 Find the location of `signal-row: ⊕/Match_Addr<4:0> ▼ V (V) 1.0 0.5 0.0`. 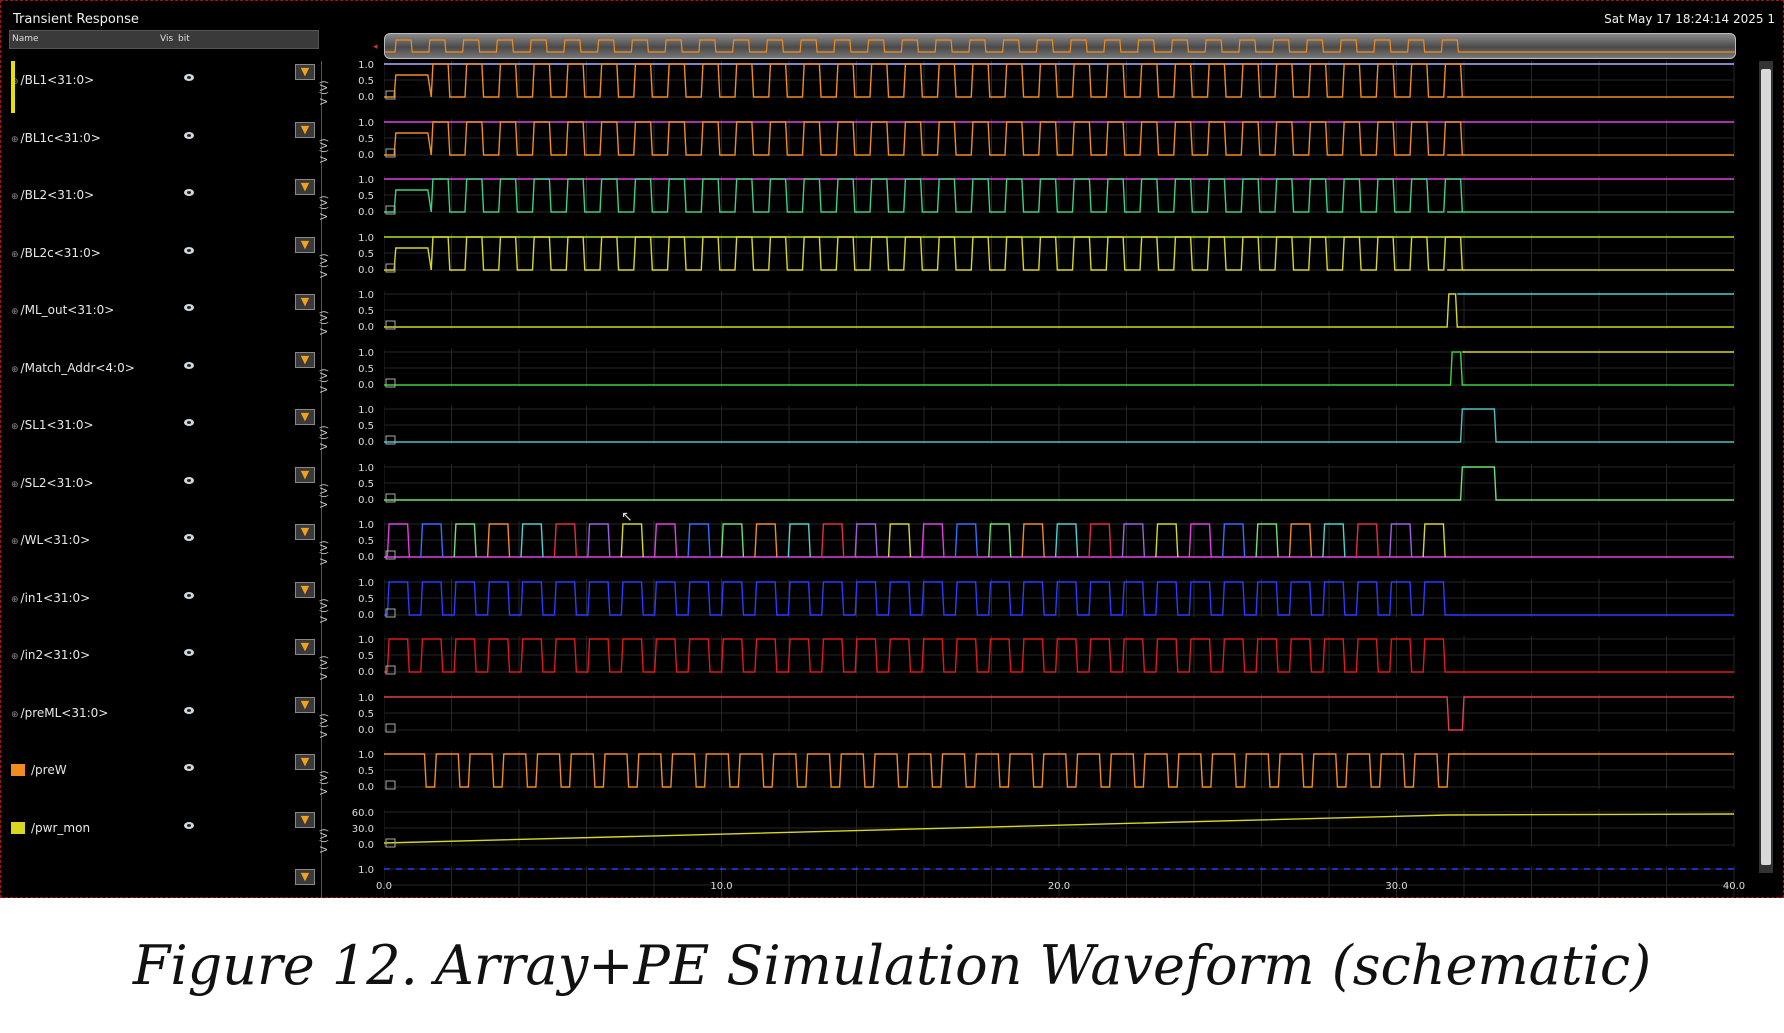

signal-row: ⊕/Match_Addr<4:0> ▼ V (V) 1.0 0.5 0.0 is located at coordinates (892, 377).